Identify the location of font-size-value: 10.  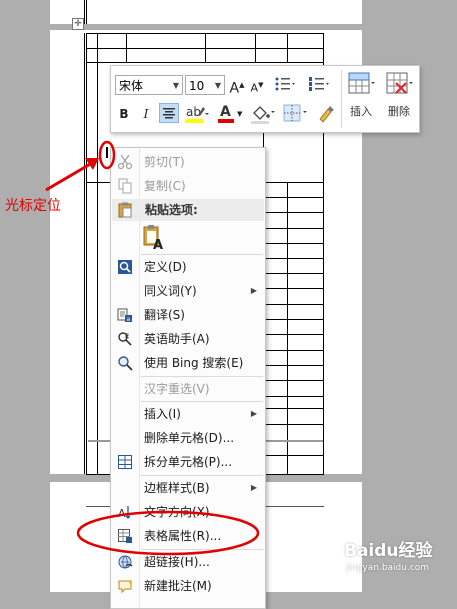
(197, 86).